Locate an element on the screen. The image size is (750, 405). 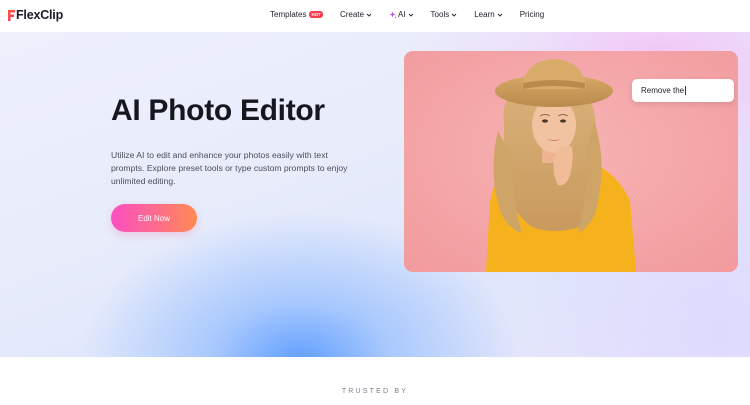
text-cursor is located at coordinates (685, 90).